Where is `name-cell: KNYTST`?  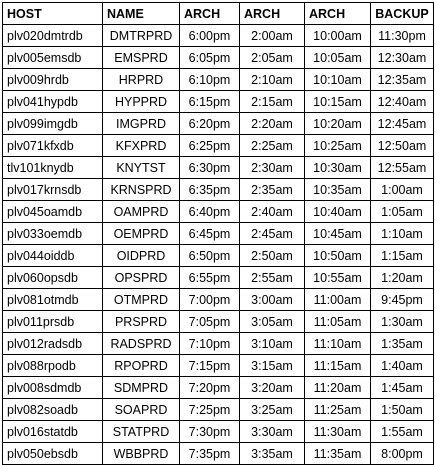
name-cell: KNYTST is located at coordinates (141, 167).